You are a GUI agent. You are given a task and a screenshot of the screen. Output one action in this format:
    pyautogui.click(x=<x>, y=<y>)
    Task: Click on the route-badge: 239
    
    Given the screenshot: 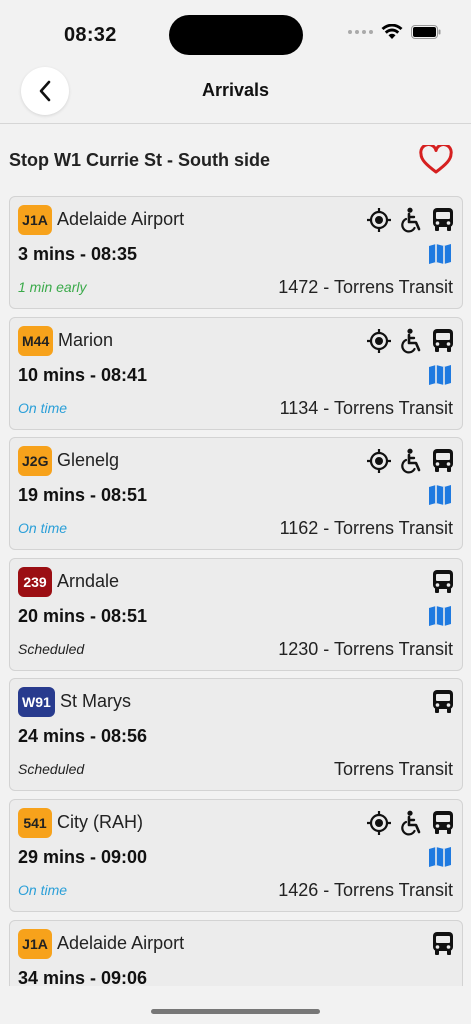 What is the action you would take?
    pyautogui.click(x=35, y=581)
    